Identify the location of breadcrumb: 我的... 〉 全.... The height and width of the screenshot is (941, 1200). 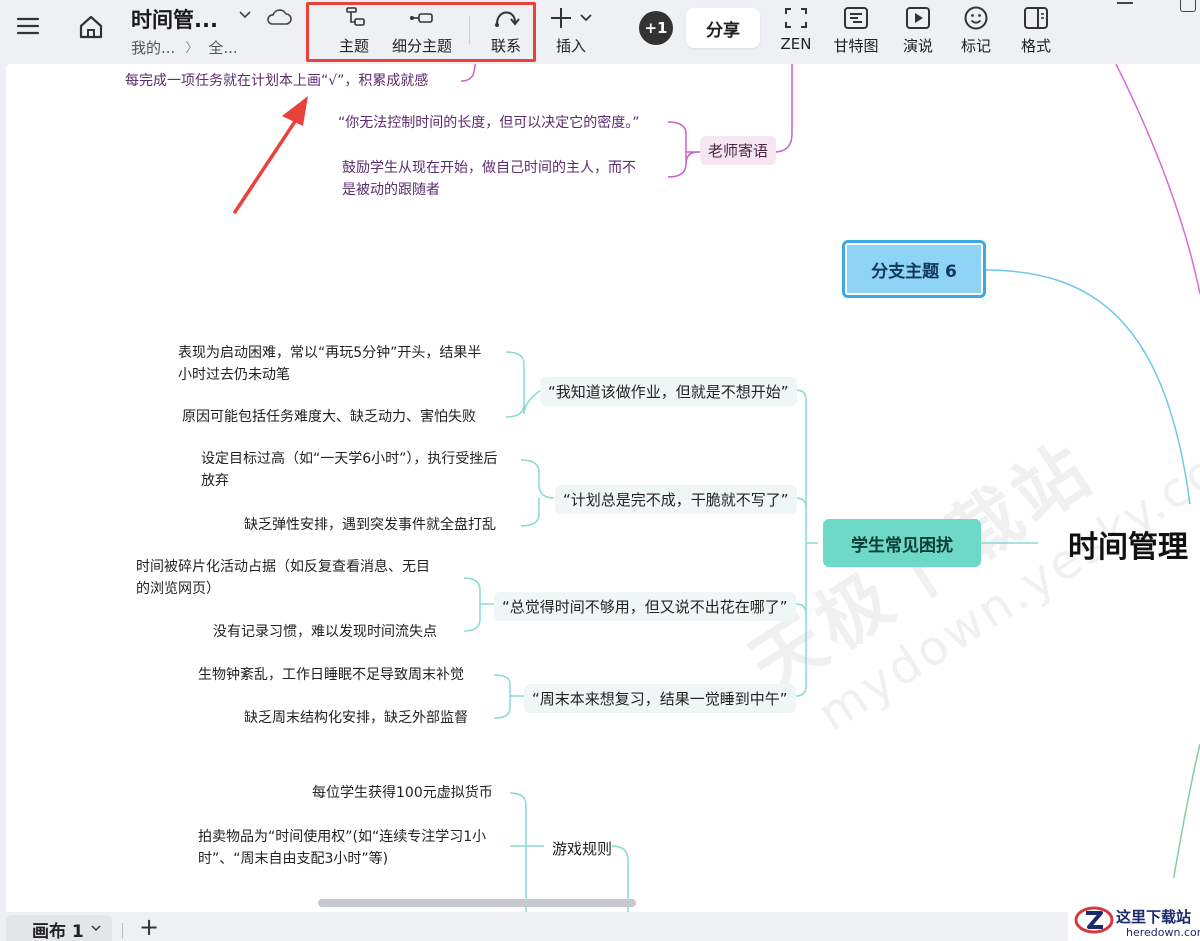
(184, 47).